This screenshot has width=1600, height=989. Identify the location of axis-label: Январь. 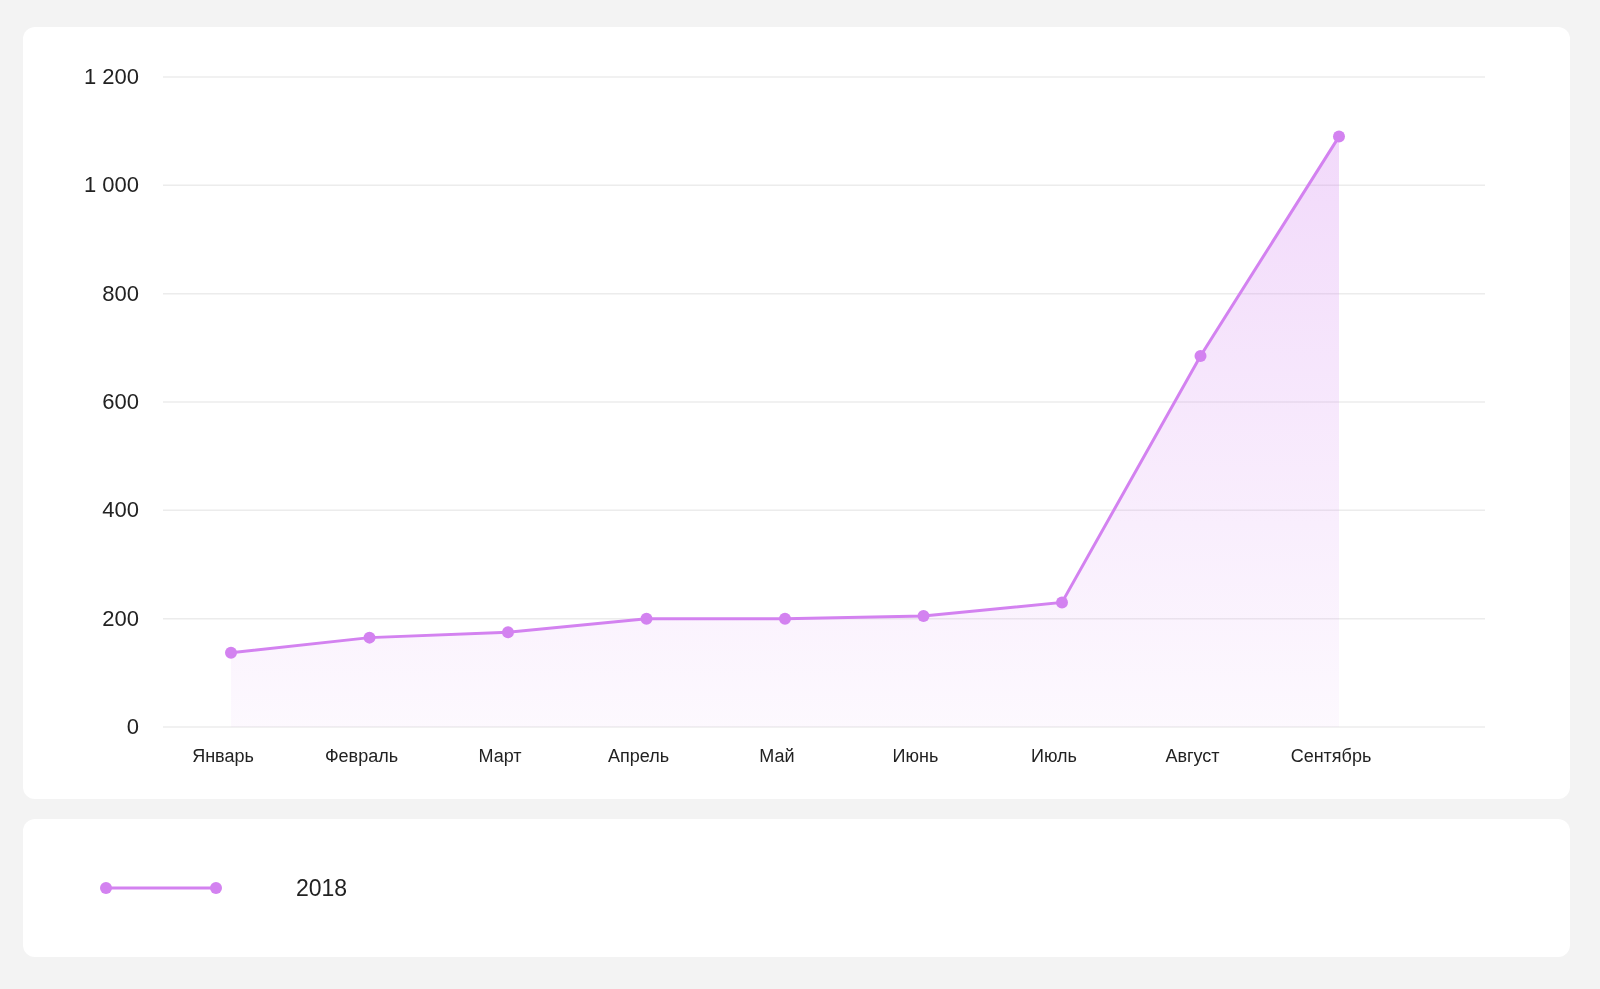
(223, 756).